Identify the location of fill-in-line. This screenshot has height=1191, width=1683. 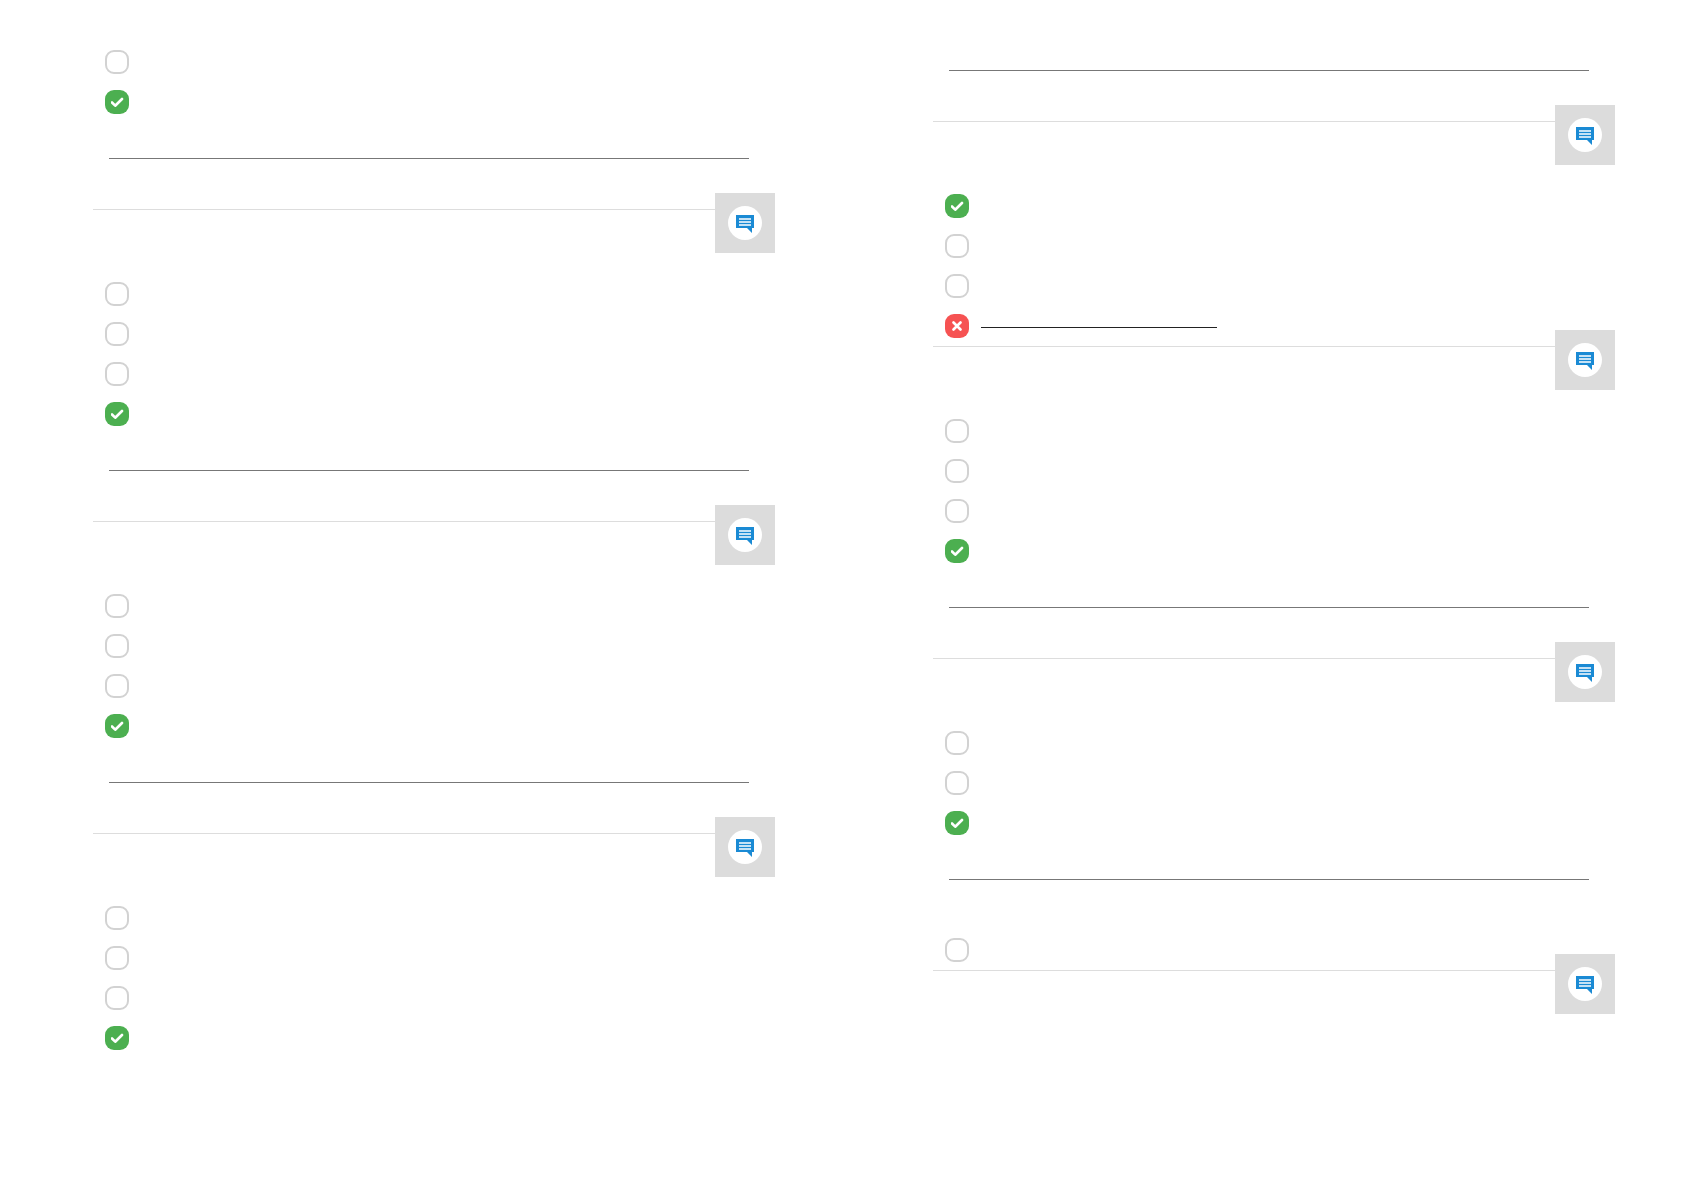
(1099, 327).